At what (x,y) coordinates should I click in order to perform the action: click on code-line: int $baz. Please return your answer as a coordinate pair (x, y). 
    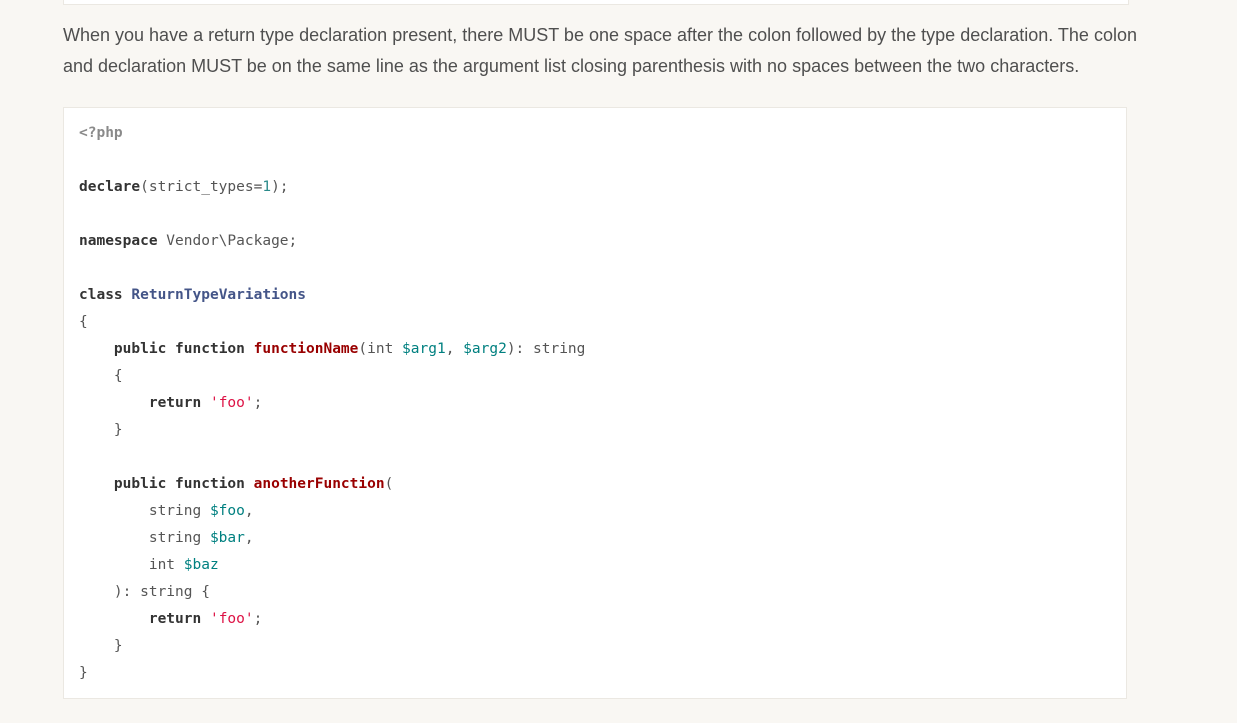
    Looking at the image, I should click on (332, 565).